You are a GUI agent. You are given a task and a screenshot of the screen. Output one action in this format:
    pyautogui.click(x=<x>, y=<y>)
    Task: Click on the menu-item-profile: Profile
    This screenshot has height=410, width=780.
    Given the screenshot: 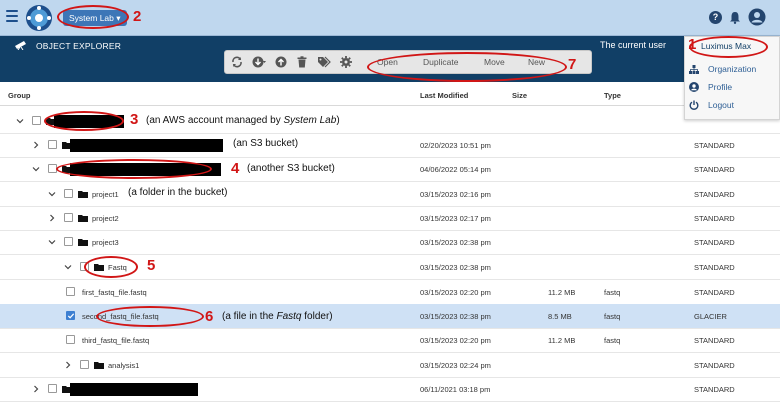 What is the action you would take?
    pyautogui.click(x=710, y=87)
    